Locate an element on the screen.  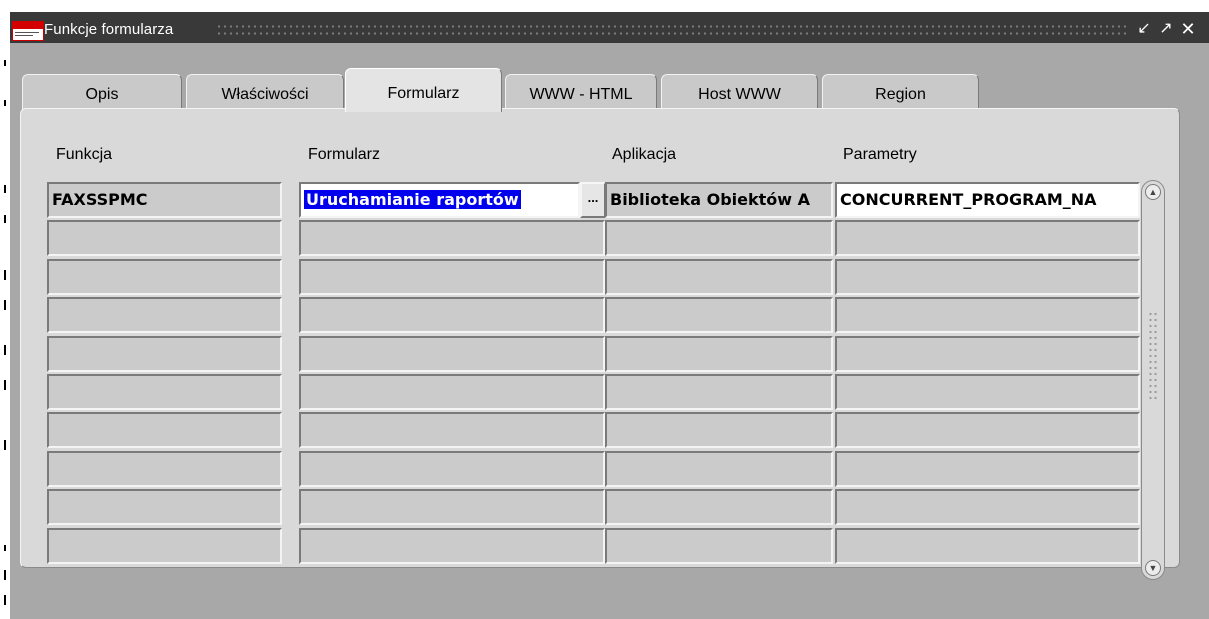
aplikacja-cell: Biblioteka Obiektów A is located at coordinates (719, 200).